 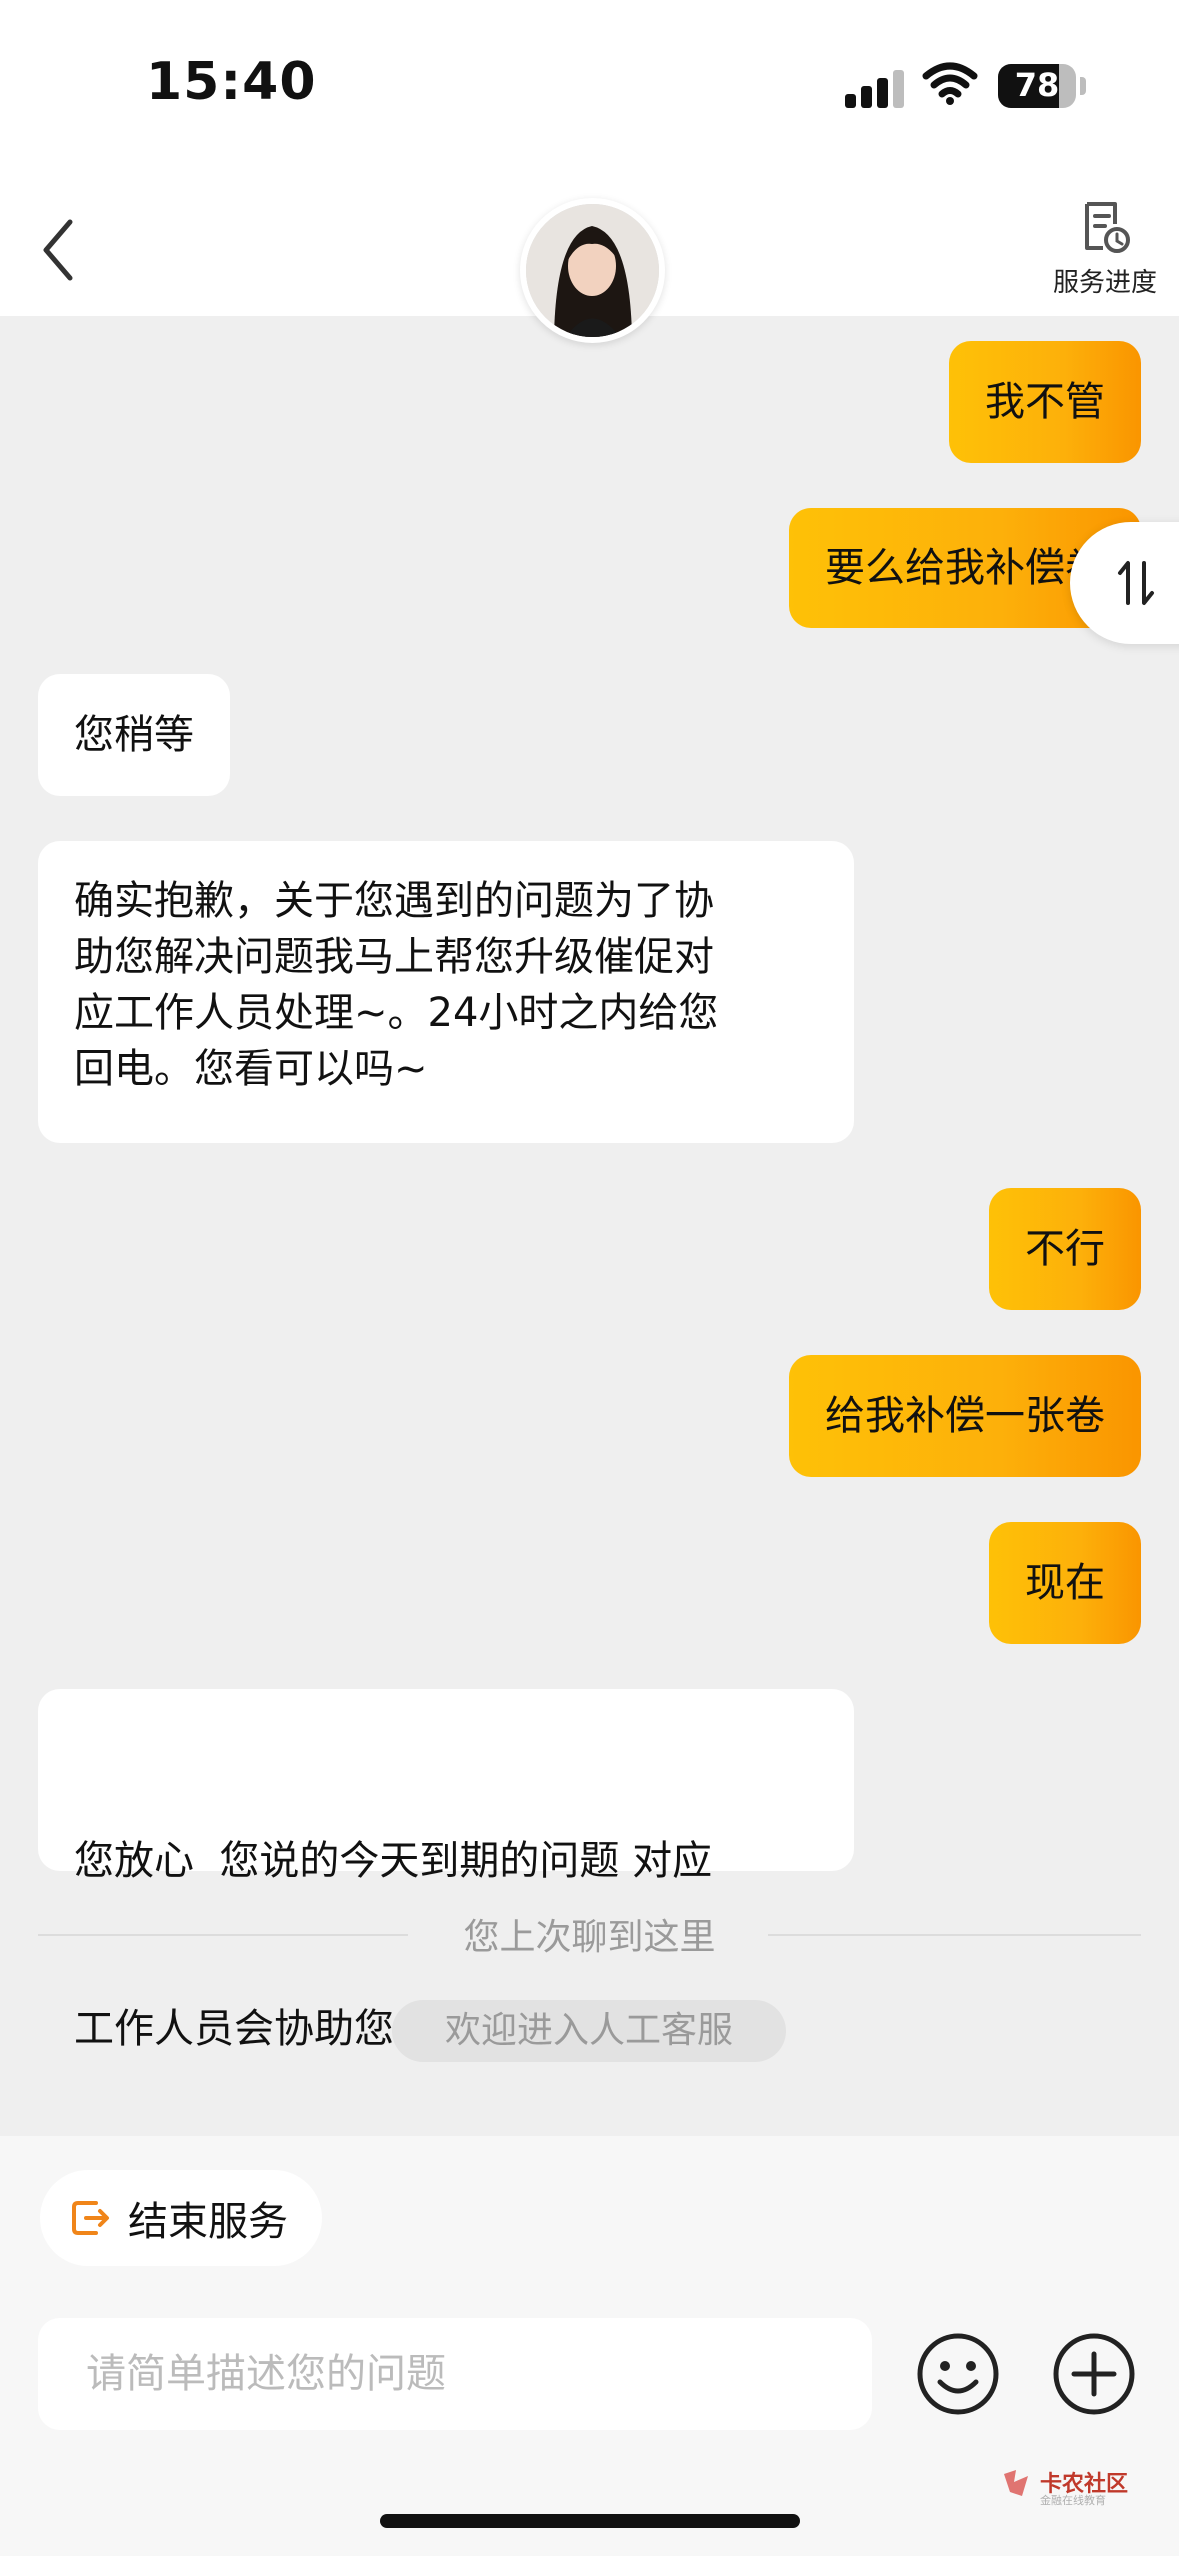 I want to click on message-bubble-outgoing: 给我补偿一张卷, so click(x=965, y=1416).